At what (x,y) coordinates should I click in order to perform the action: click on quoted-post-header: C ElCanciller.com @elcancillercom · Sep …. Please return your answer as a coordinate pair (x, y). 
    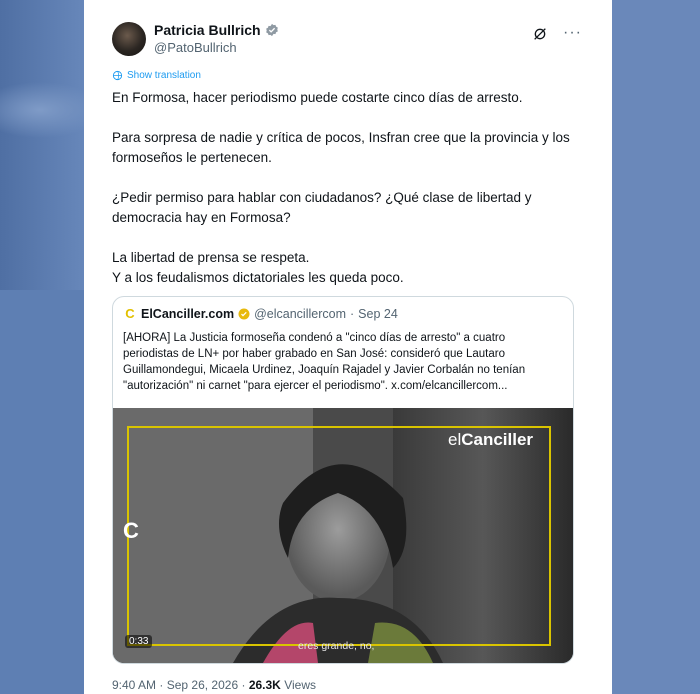
    Looking at the image, I should click on (260, 314).